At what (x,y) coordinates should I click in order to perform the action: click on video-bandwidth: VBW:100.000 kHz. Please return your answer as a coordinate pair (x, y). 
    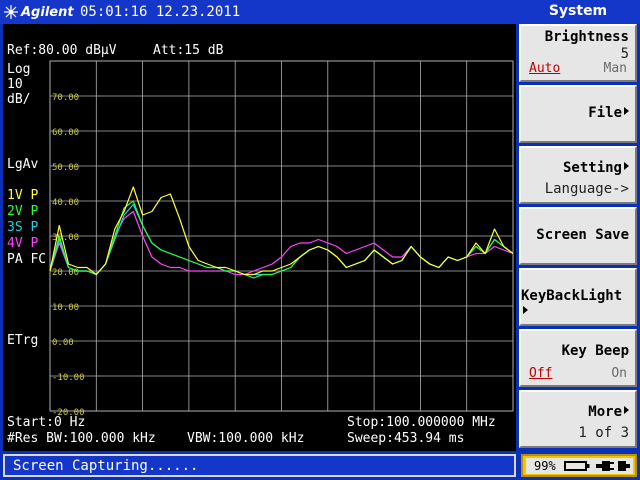
    Looking at the image, I should click on (246, 438).